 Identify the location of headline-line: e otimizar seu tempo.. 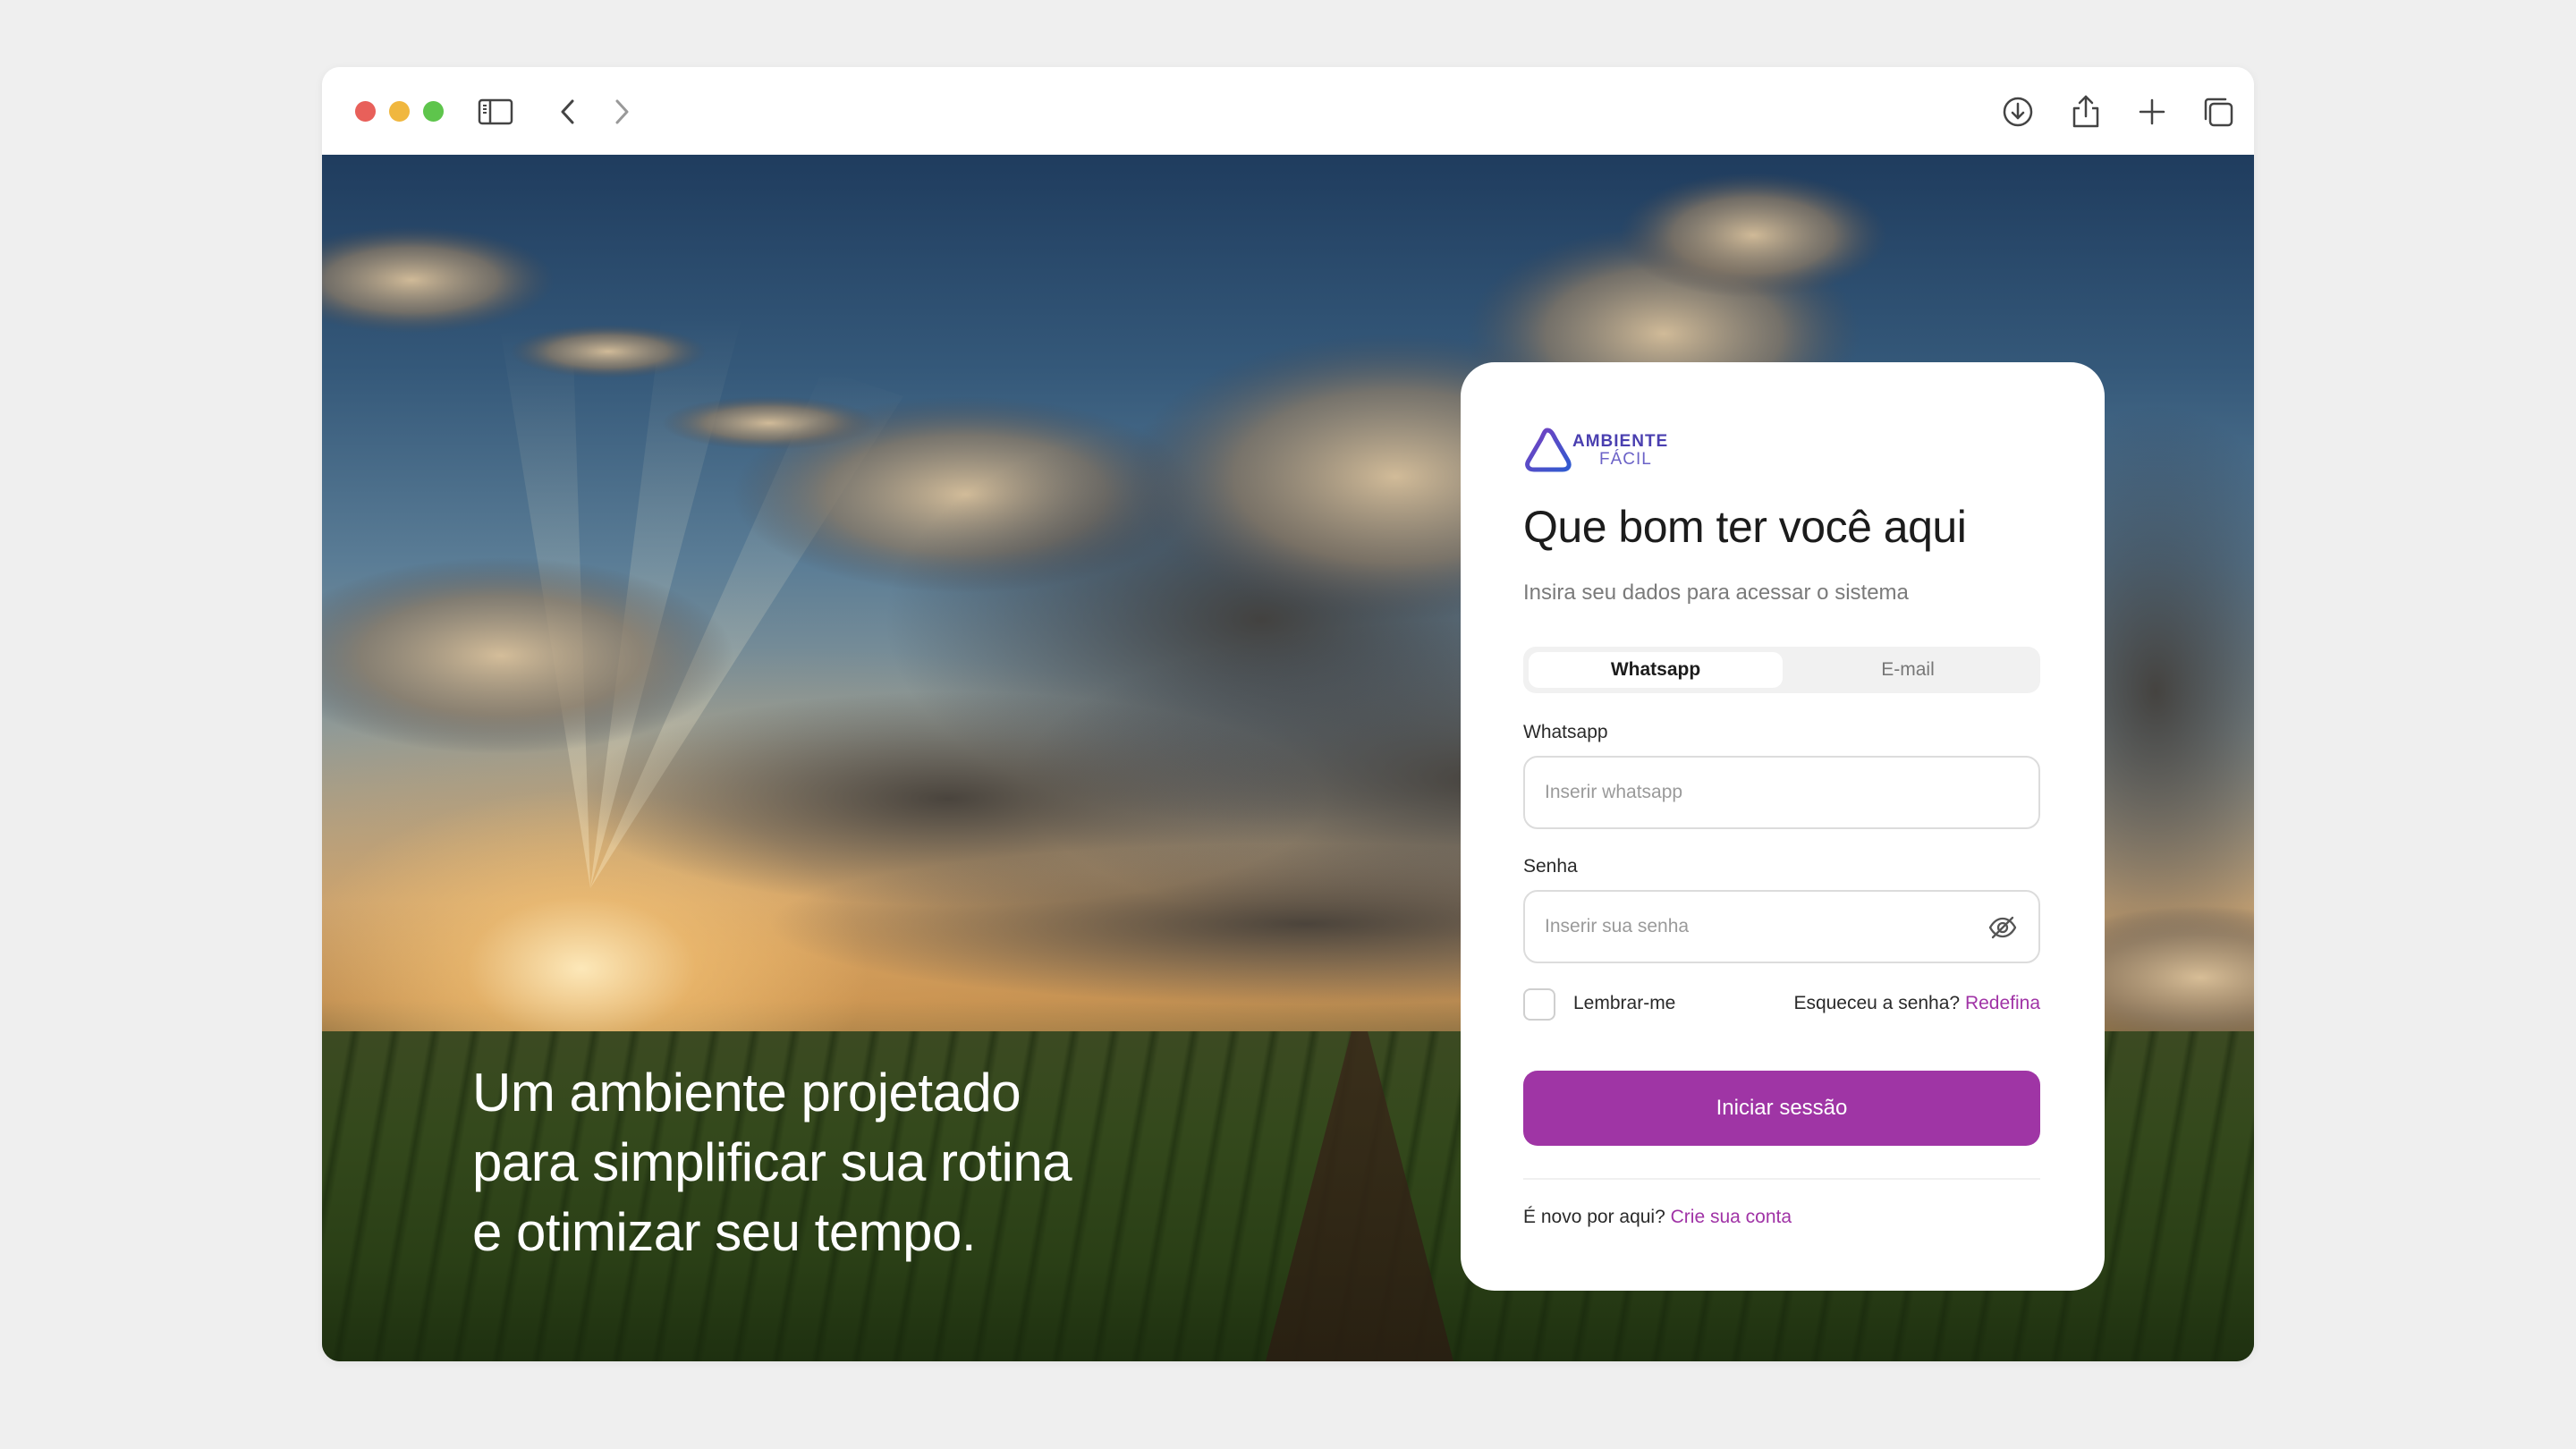
(724, 1232).